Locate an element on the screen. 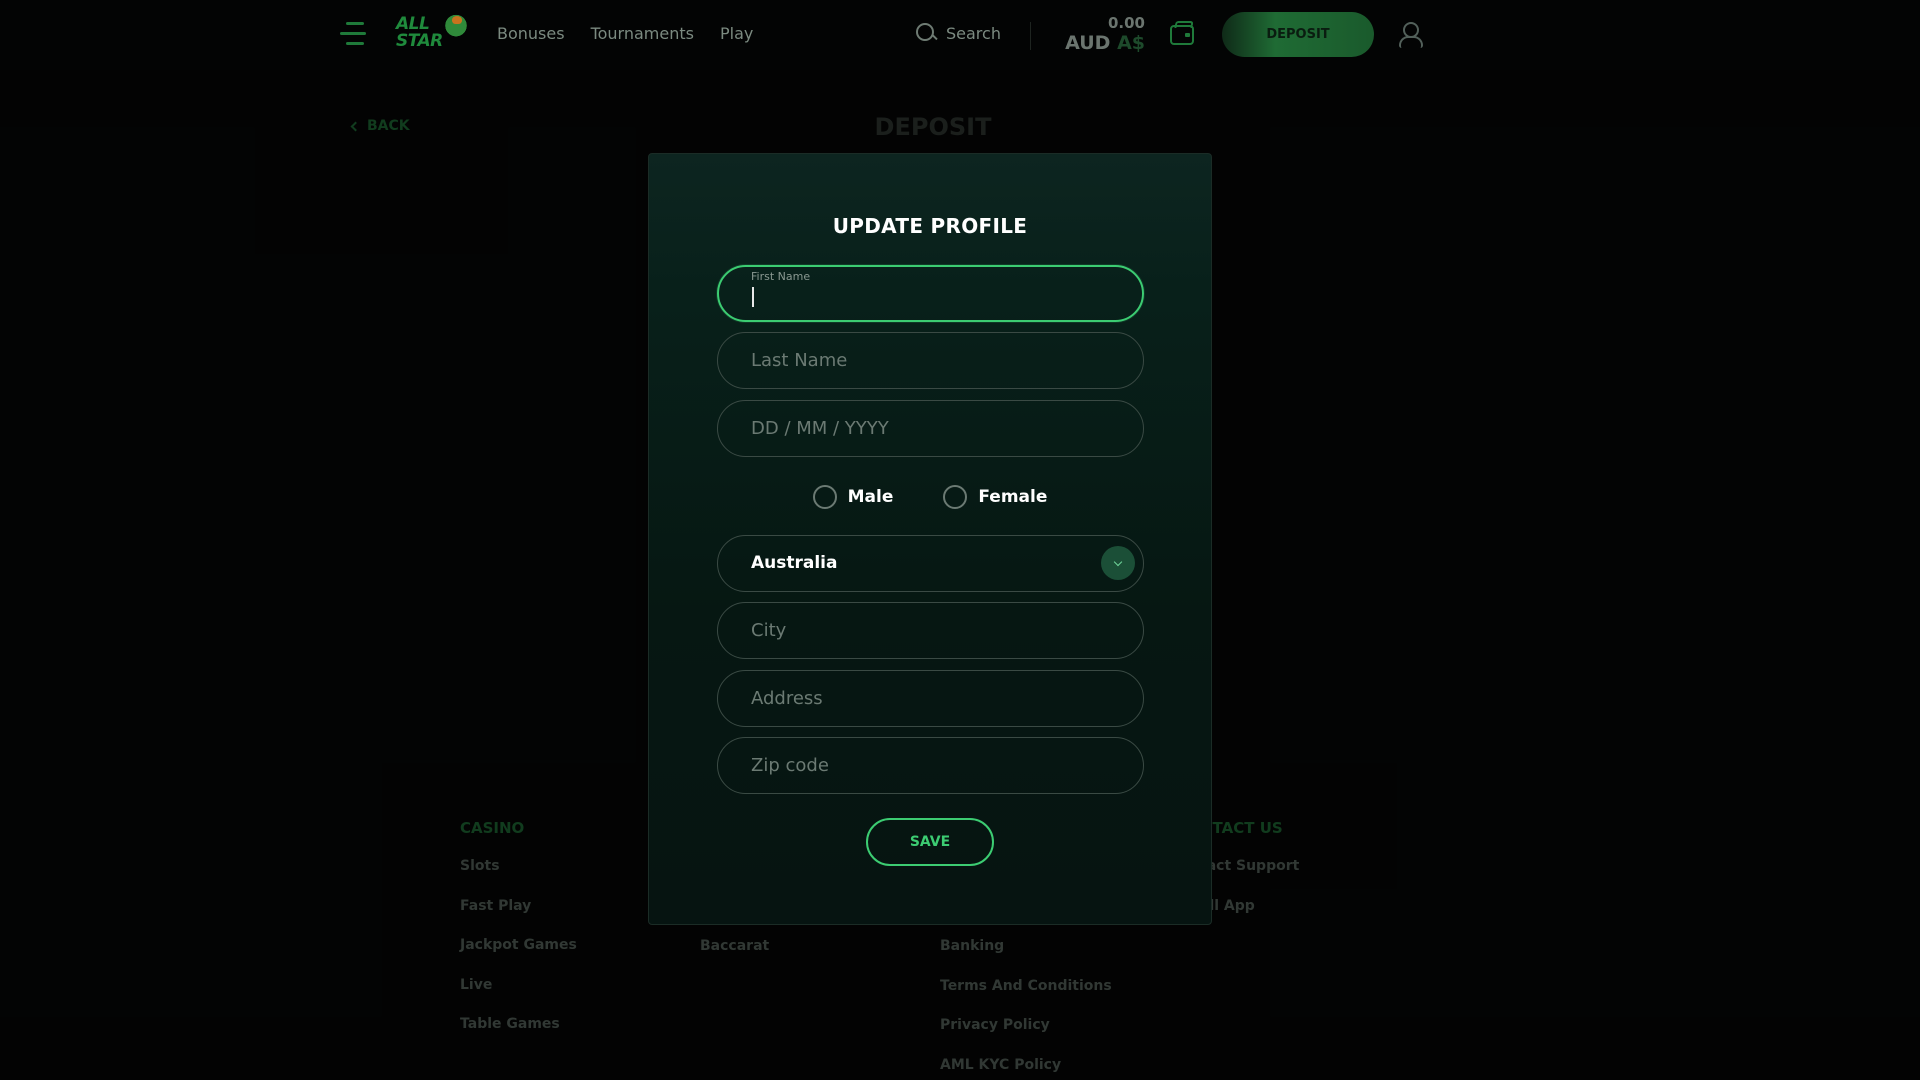 Image resolution: width=1920 pixels, height=1080 pixels. chevron-down-icon is located at coordinates (1118, 563).